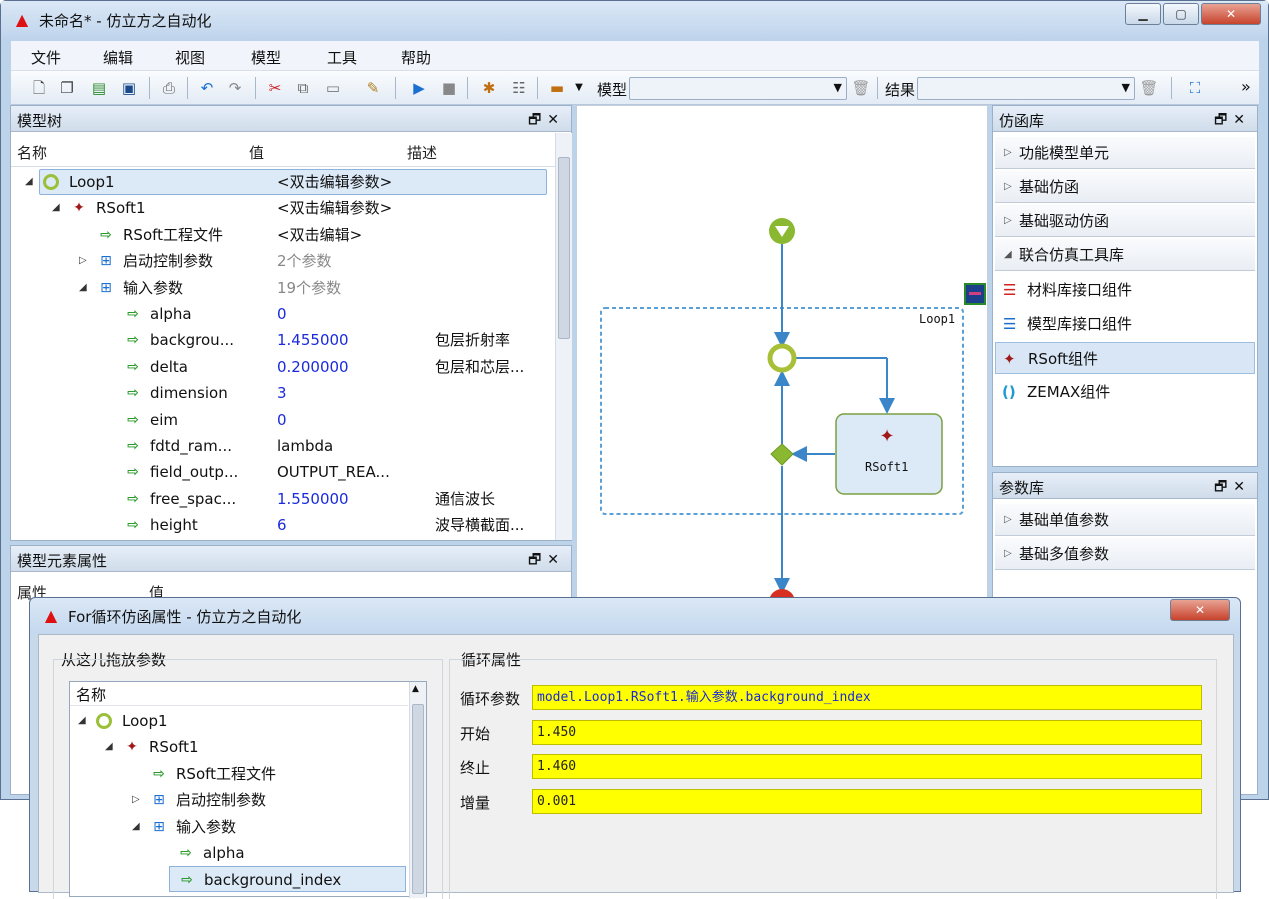 The width and height of the screenshot is (1269, 899). Describe the element at coordinates (1125, 520) in the screenshot. I see `category-single-param: ▷ 基础单值参数` at that location.